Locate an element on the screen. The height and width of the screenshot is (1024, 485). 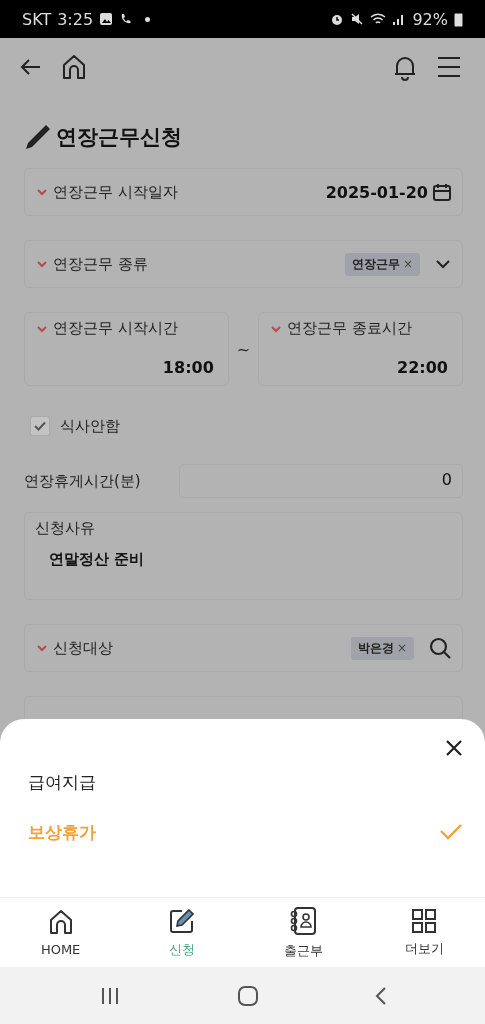
option-item: 급여지급 is located at coordinates (245, 782).